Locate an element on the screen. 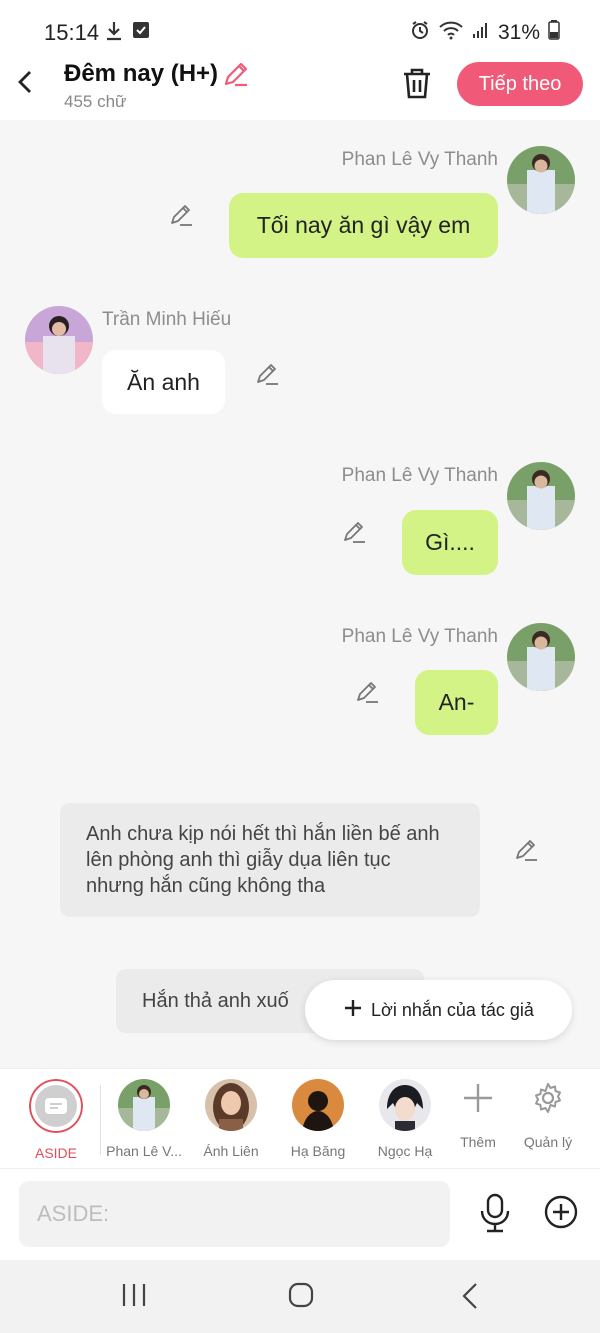 Image resolution: width=600 pixels, height=1333 pixels. system-navigation-bar is located at coordinates (300, 1296).